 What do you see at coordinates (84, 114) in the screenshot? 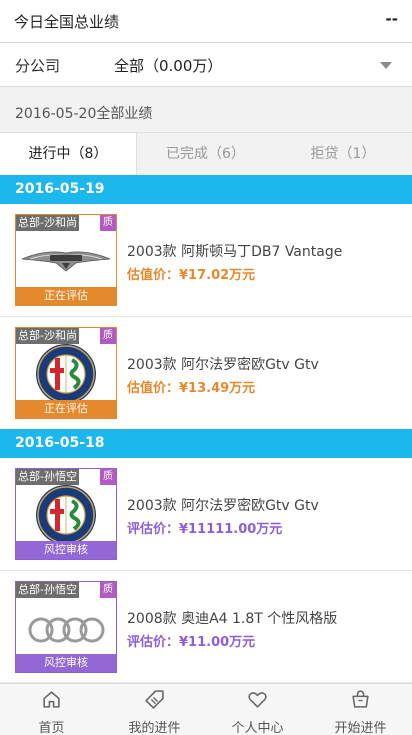
I see `summary-text: 2016-05-20全部业绩` at bounding box center [84, 114].